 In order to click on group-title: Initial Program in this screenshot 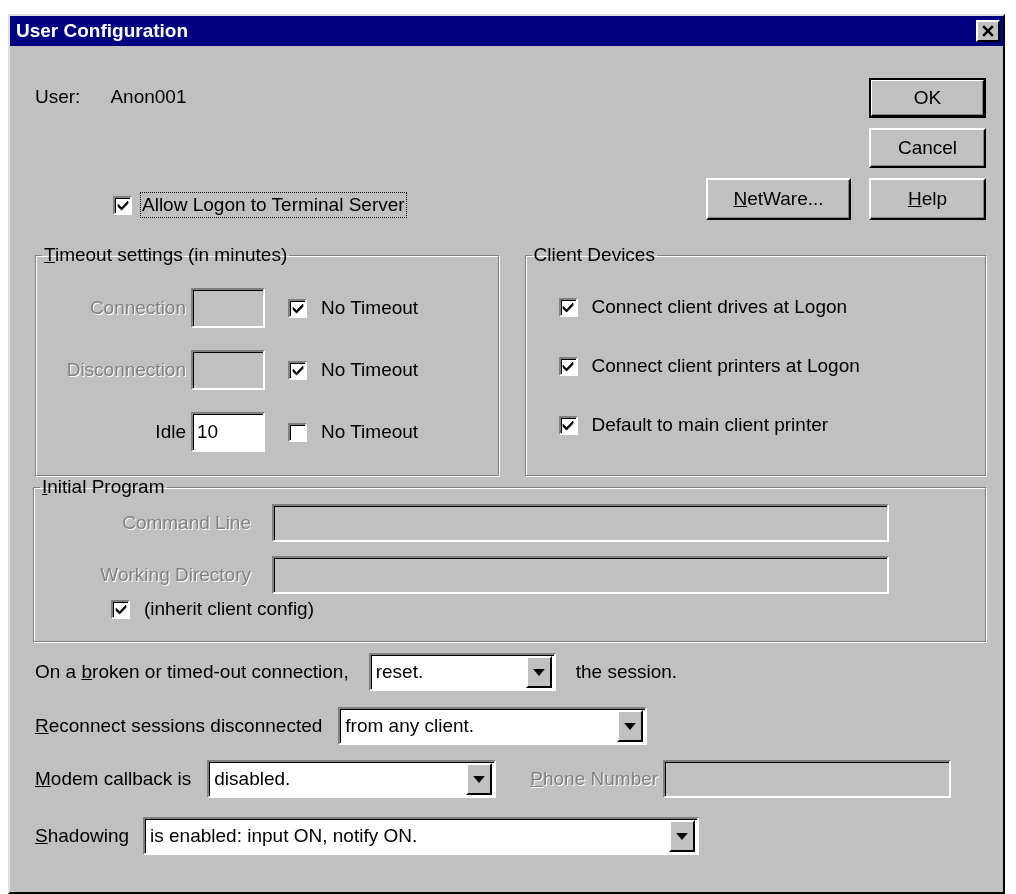, I will do `click(103, 487)`.